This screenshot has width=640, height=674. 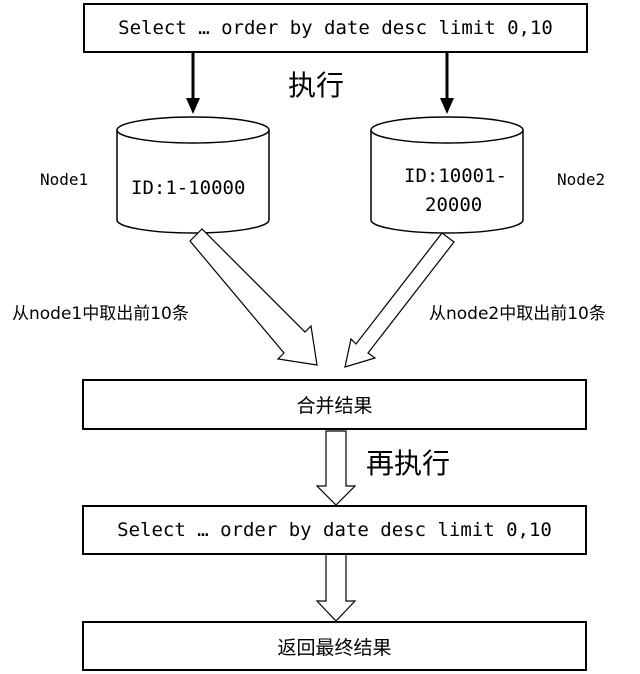 What do you see at coordinates (100, 314) in the screenshot?
I see `take-node1-label: 从node1中取出前10条` at bounding box center [100, 314].